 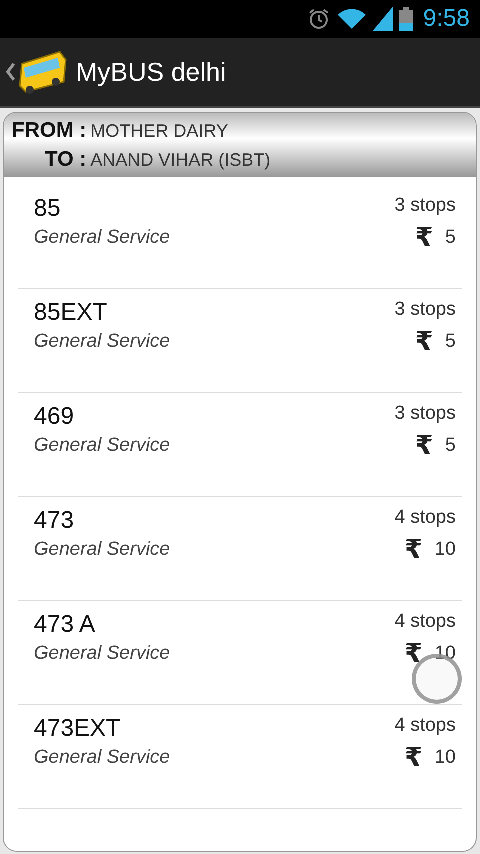 I want to click on from-label: FROM :, so click(x=50, y=131).